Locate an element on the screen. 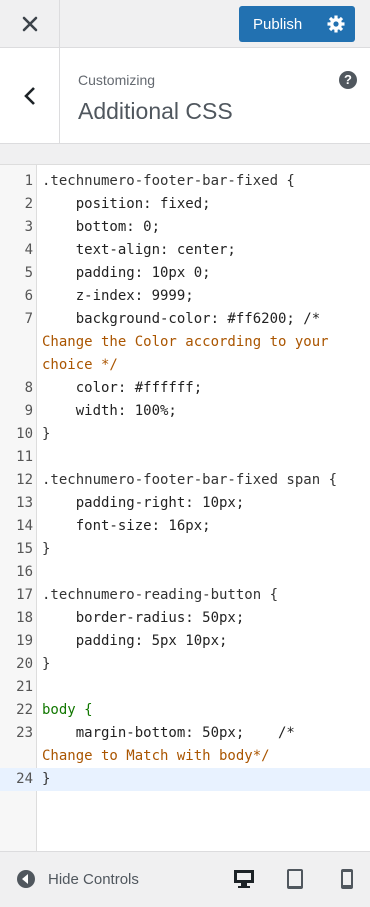  code-line: choice */ is located at coordinates (185, 365).